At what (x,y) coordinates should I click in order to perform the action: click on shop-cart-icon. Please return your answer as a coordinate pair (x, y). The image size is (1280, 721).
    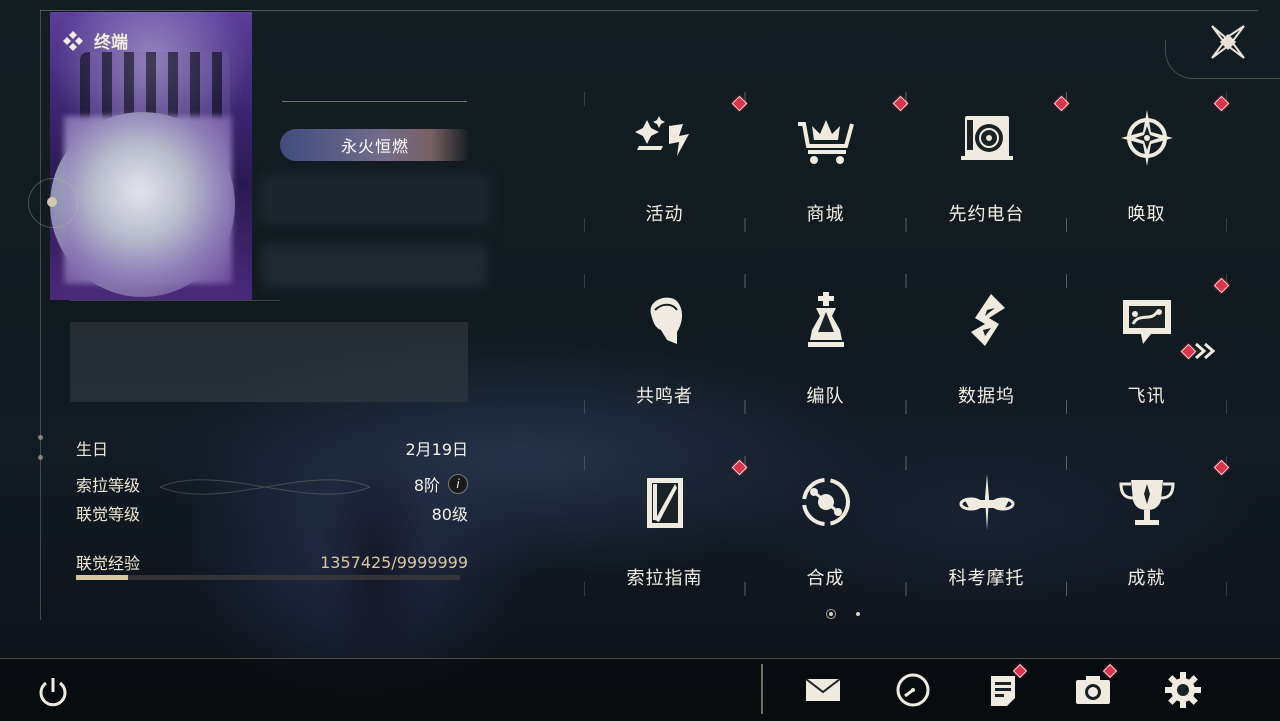
    Looking at the image, I should click on (825, 142).